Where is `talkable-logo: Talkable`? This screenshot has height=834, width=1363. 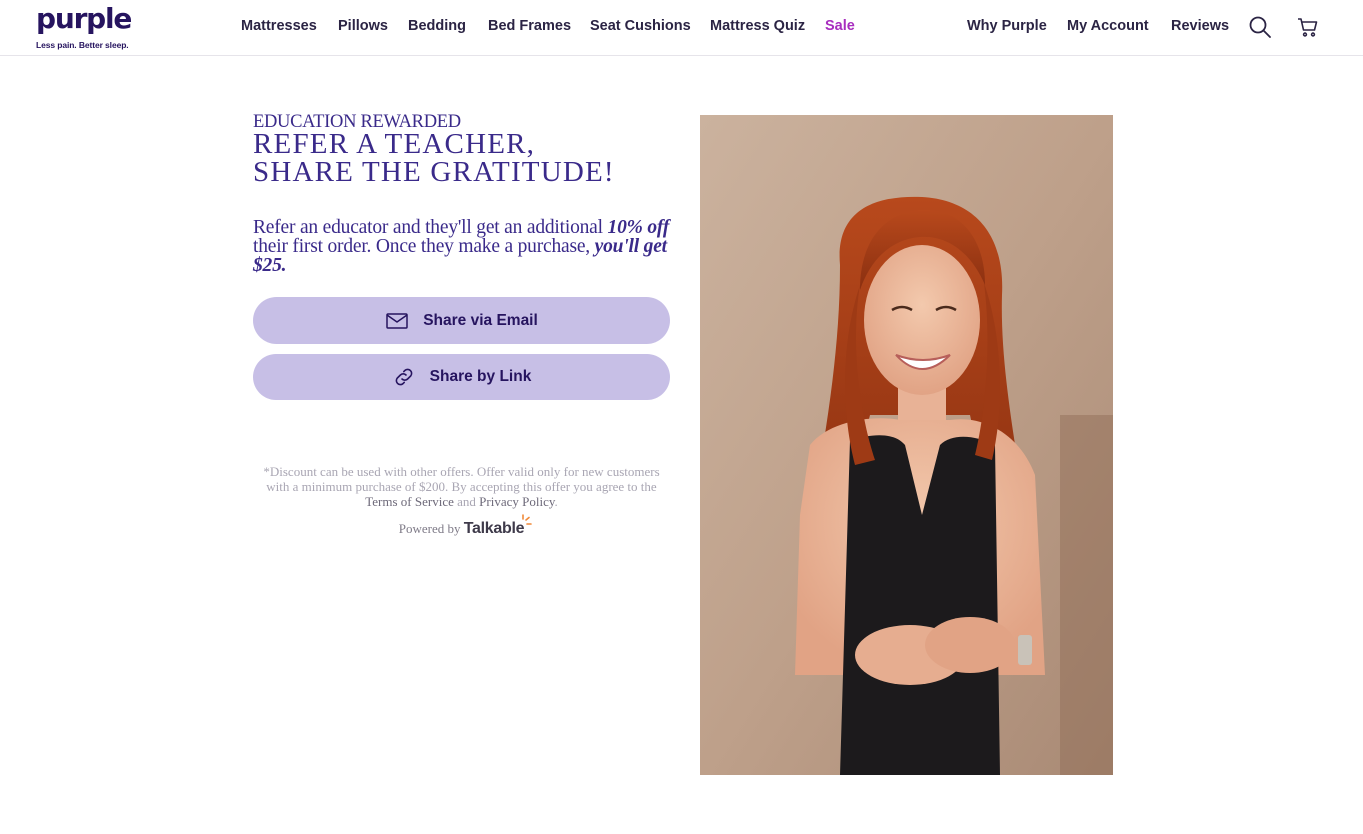 talkable-logo: Talkable is located at coordinates (498, 525).